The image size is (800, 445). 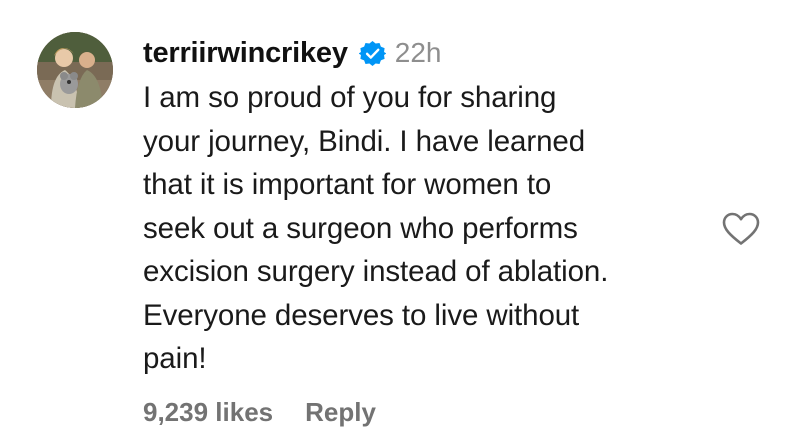 I want to click on likes-count: 9,239 likes, so click(x=208, y=412).